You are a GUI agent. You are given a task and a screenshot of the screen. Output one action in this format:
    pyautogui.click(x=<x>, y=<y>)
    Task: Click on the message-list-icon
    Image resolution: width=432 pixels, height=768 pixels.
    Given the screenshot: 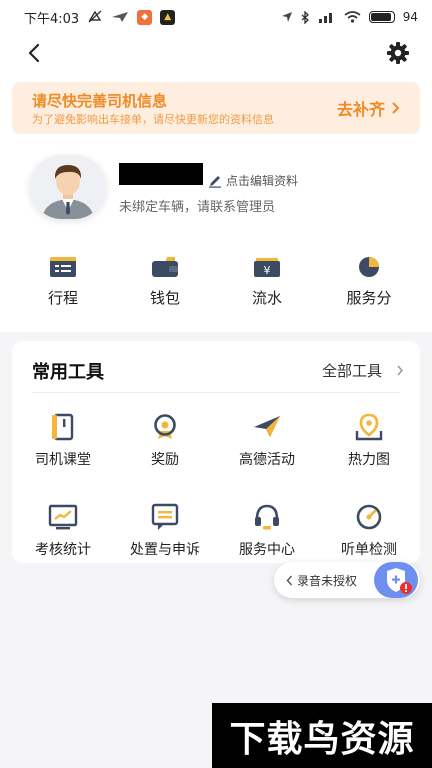 What is the action you would take?
    pyautogui.click(x=165, y=516)
    